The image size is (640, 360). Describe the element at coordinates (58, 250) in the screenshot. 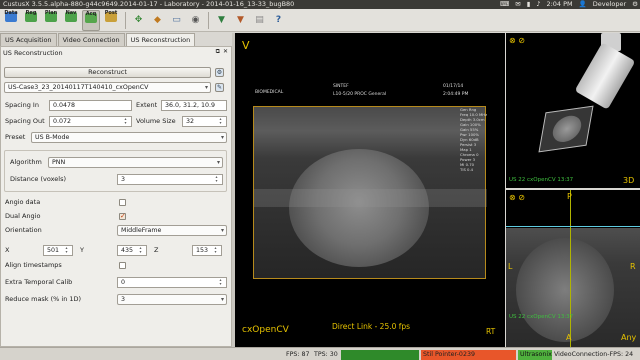

I see `x-field: 501` at that location.